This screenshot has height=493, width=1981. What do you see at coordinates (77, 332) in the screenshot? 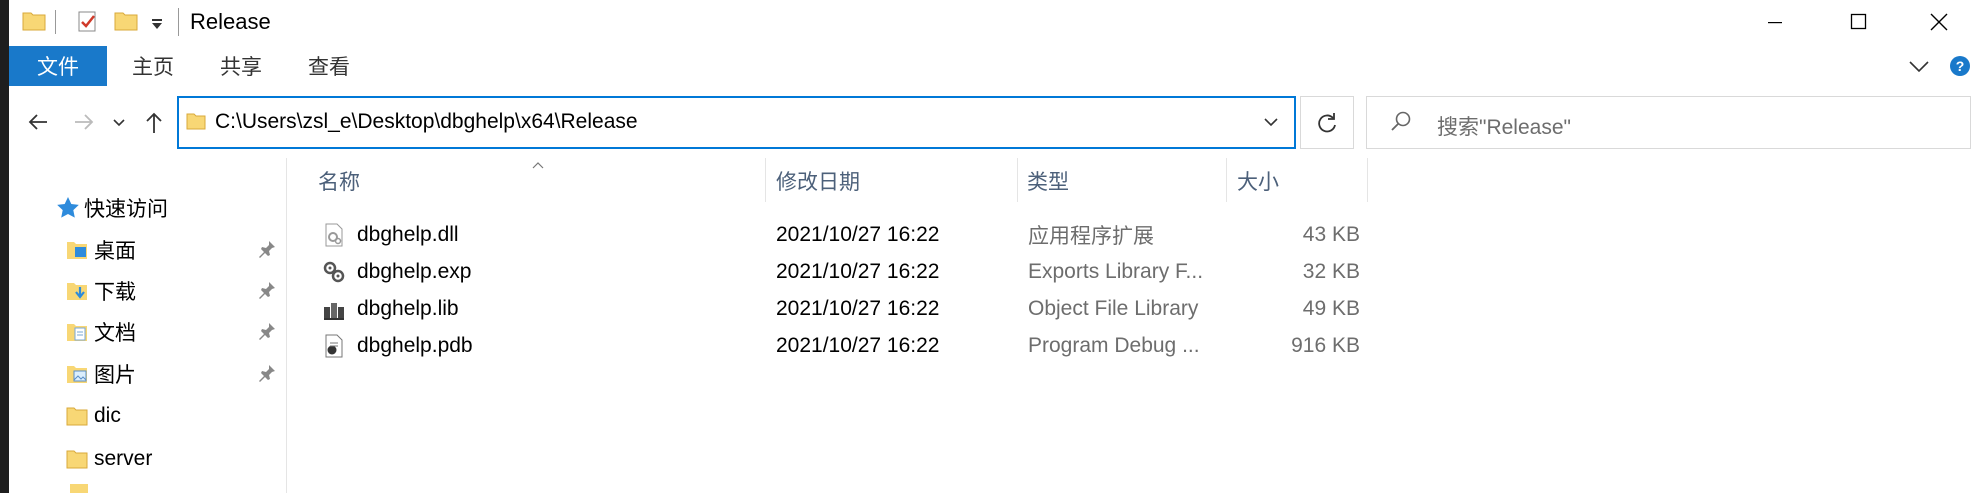
I see `documents-folder-icon` at bounding box center [77, 332].